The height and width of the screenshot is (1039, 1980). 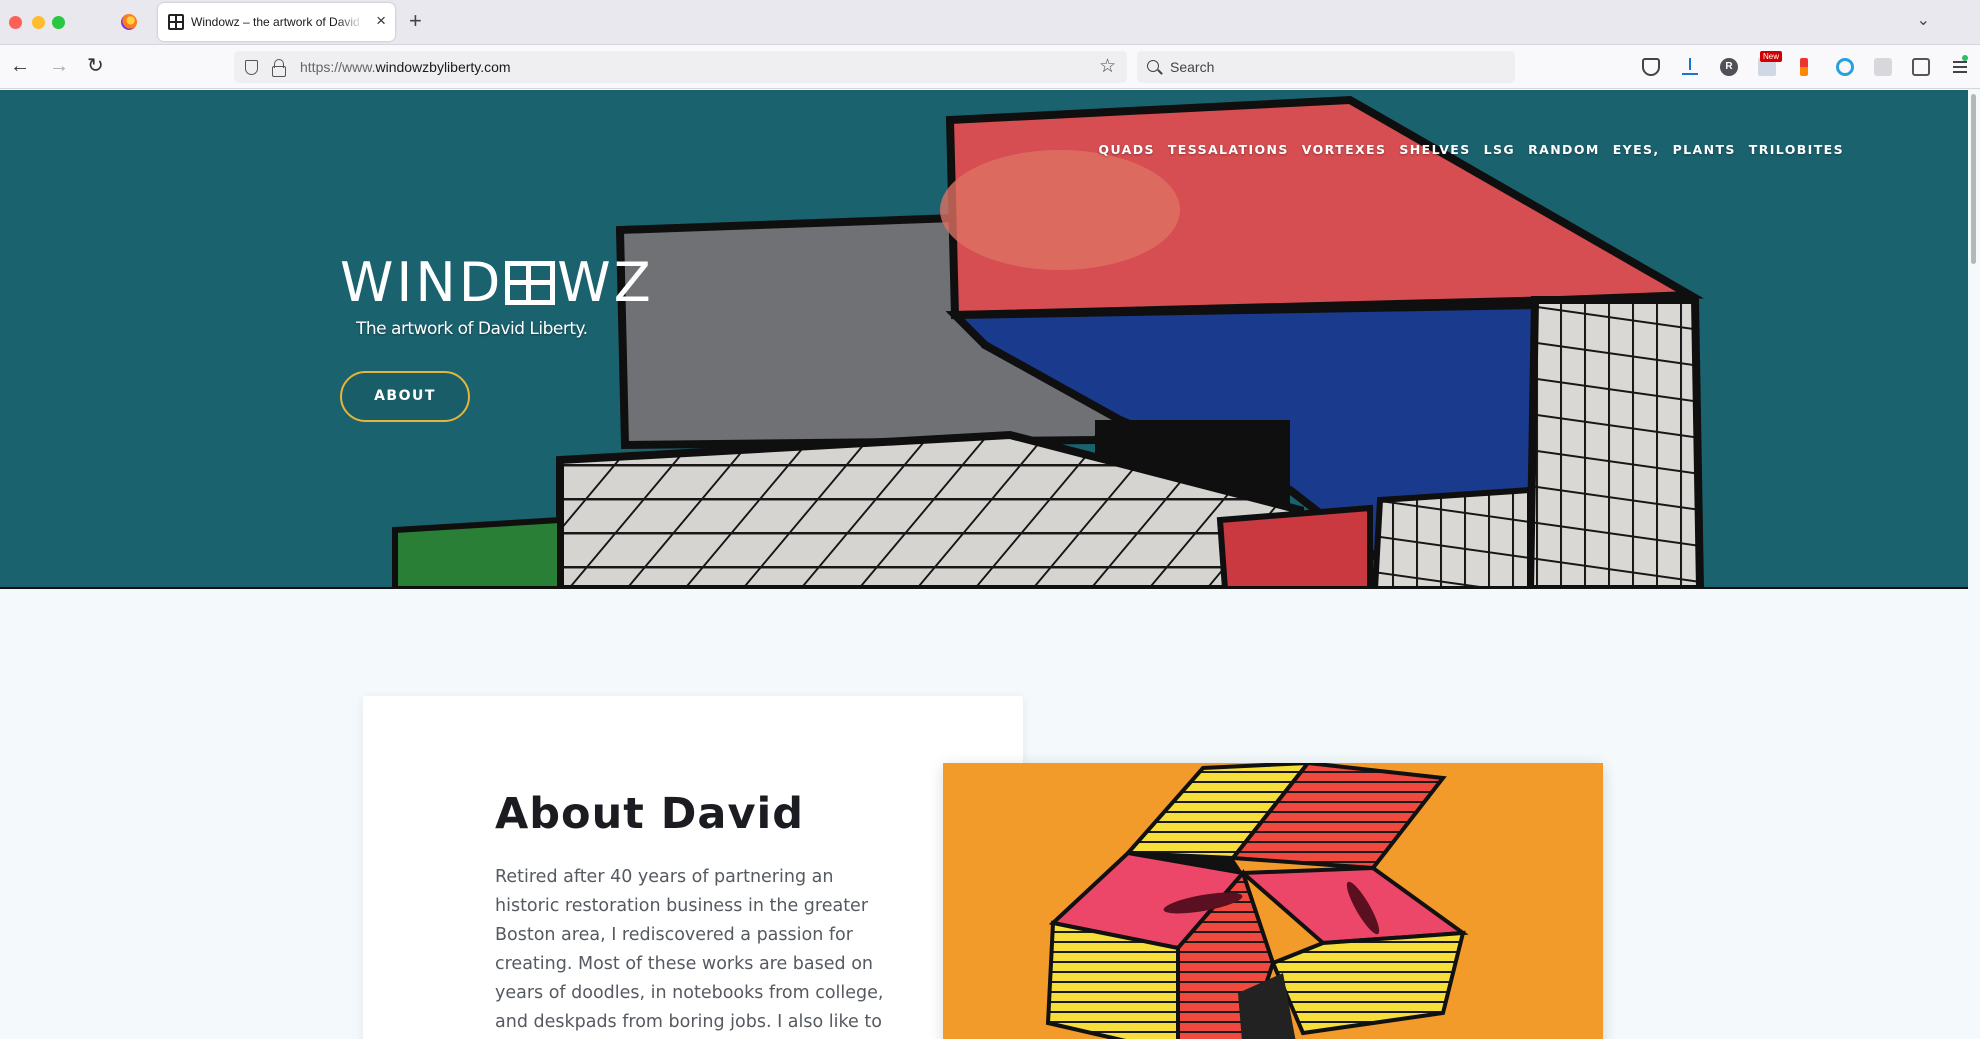 I want to click on address-bar: https://www.windowzbyliberty.com ☆, so click(x=680, y=67).